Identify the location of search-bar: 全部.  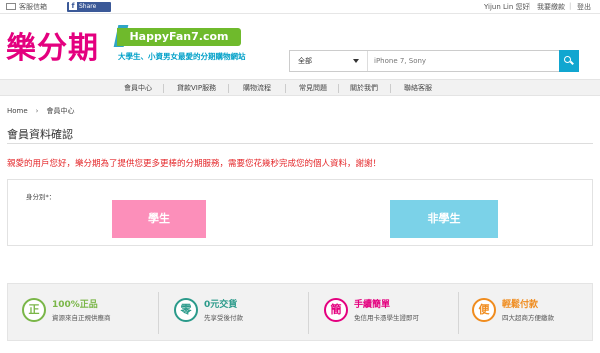
(434, 61).